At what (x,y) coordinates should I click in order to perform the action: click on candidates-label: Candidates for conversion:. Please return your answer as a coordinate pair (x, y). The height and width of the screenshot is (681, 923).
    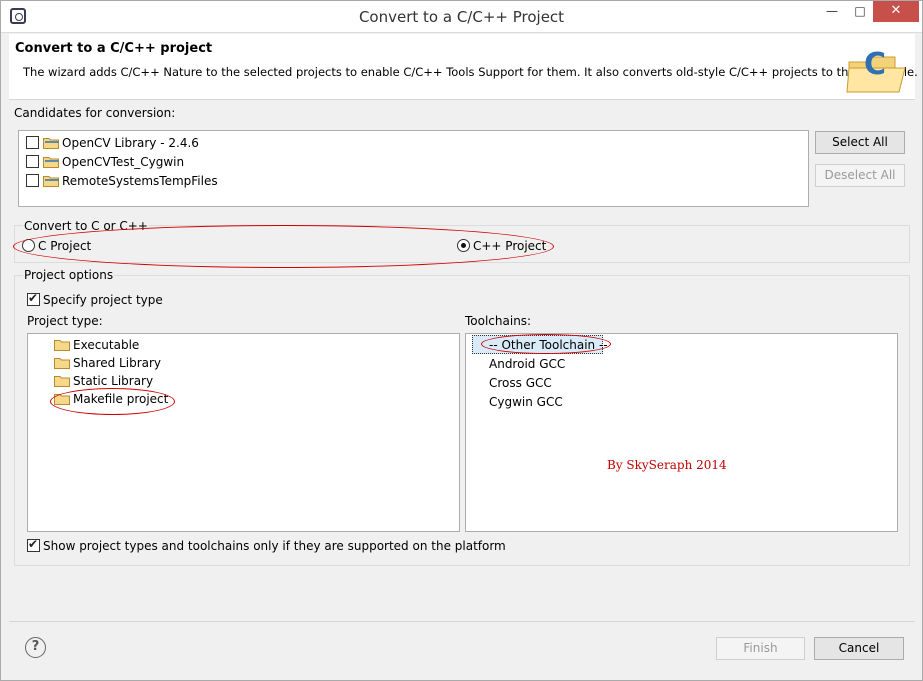
    Looking at the image, I should click on (95, 113).